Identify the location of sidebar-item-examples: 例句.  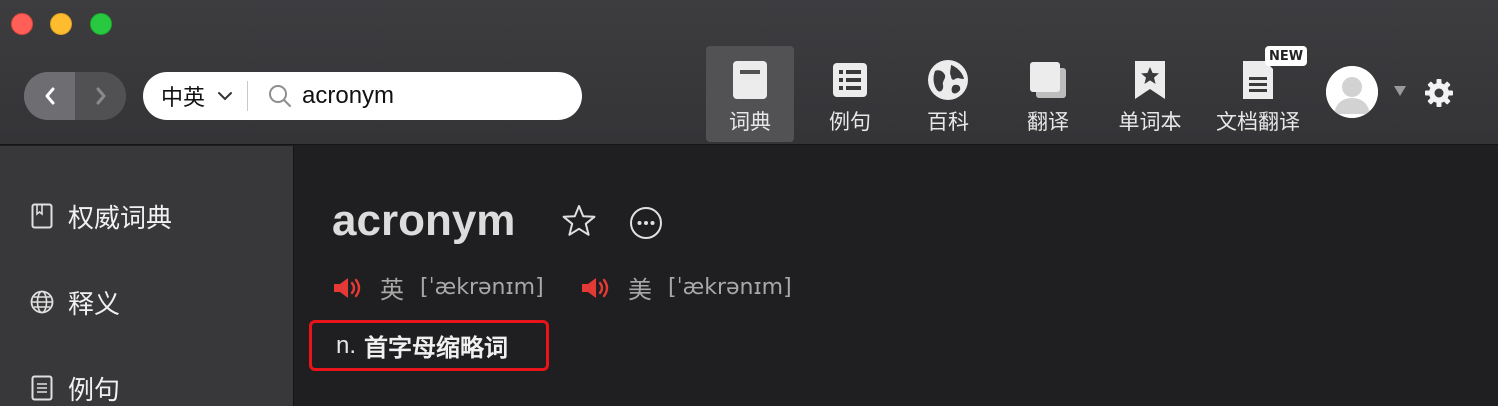
(75, 387).